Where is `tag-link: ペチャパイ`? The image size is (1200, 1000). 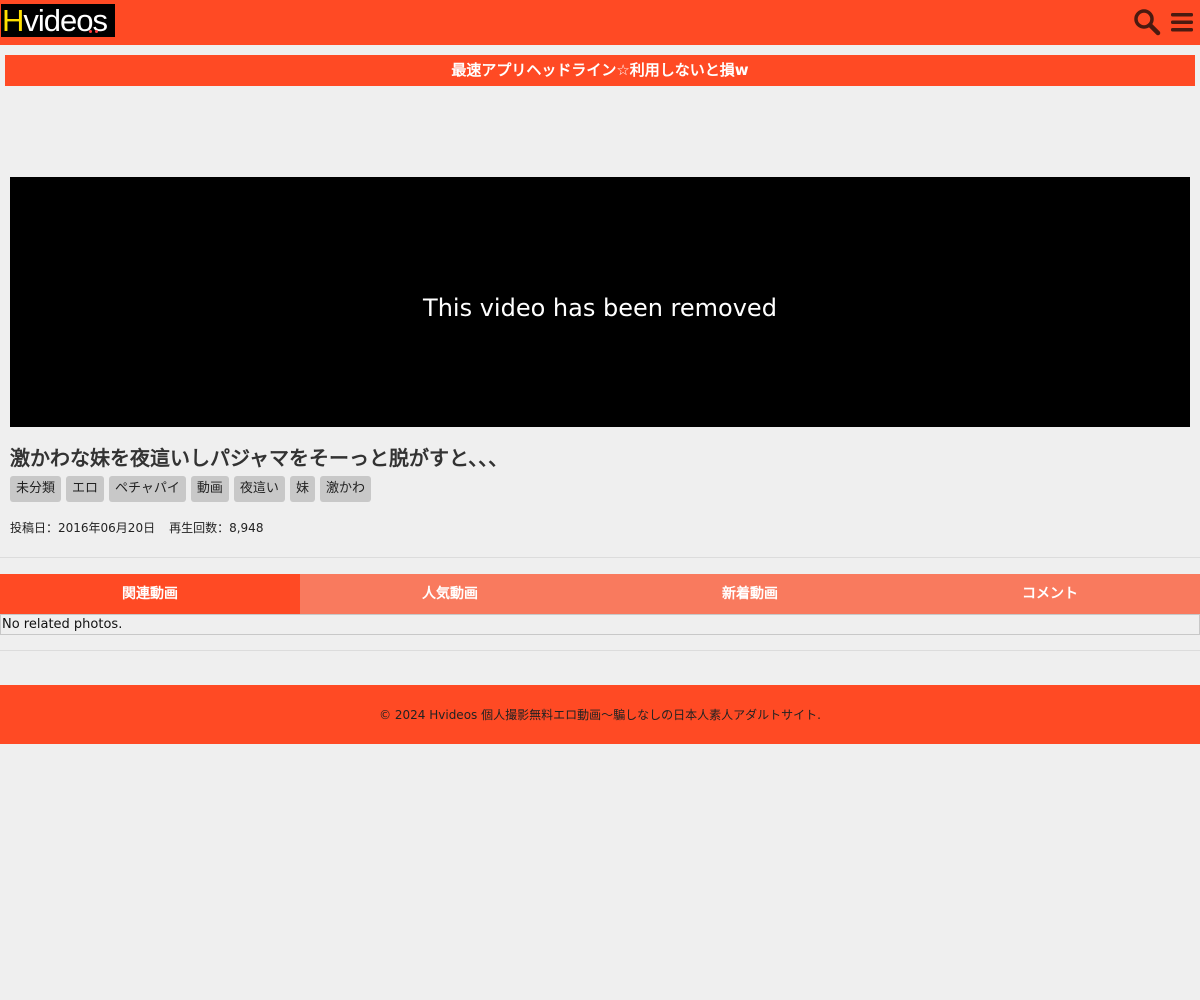 tag-link: ペチャパイ is located at coordinates (147, 489).